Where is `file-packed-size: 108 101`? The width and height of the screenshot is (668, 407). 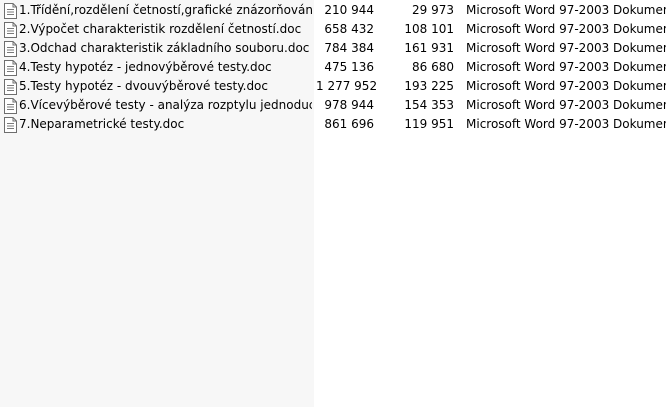 file-packed-size: 108 101 is located at coordinates (429, 29).